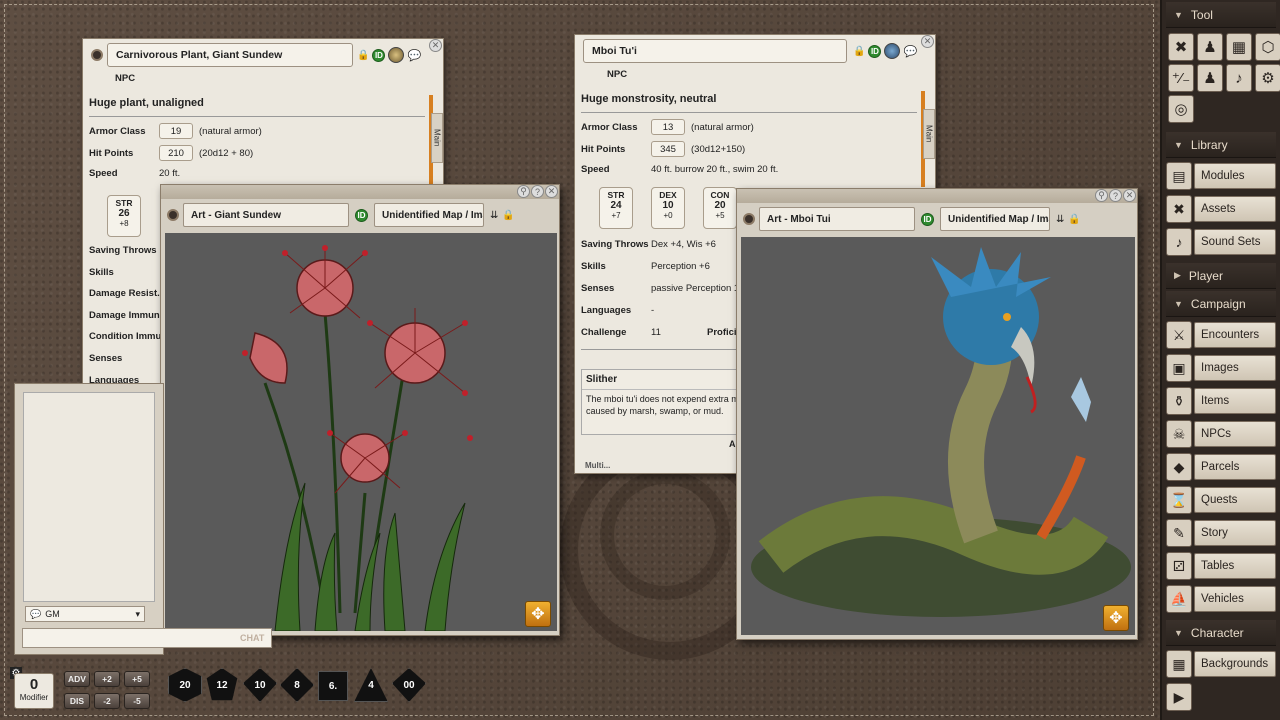 This screenshot has width=1280, height=720. Describe the element at coordinates (77, 701) in the screenshot. I see `dis-button: DIS` at that location.